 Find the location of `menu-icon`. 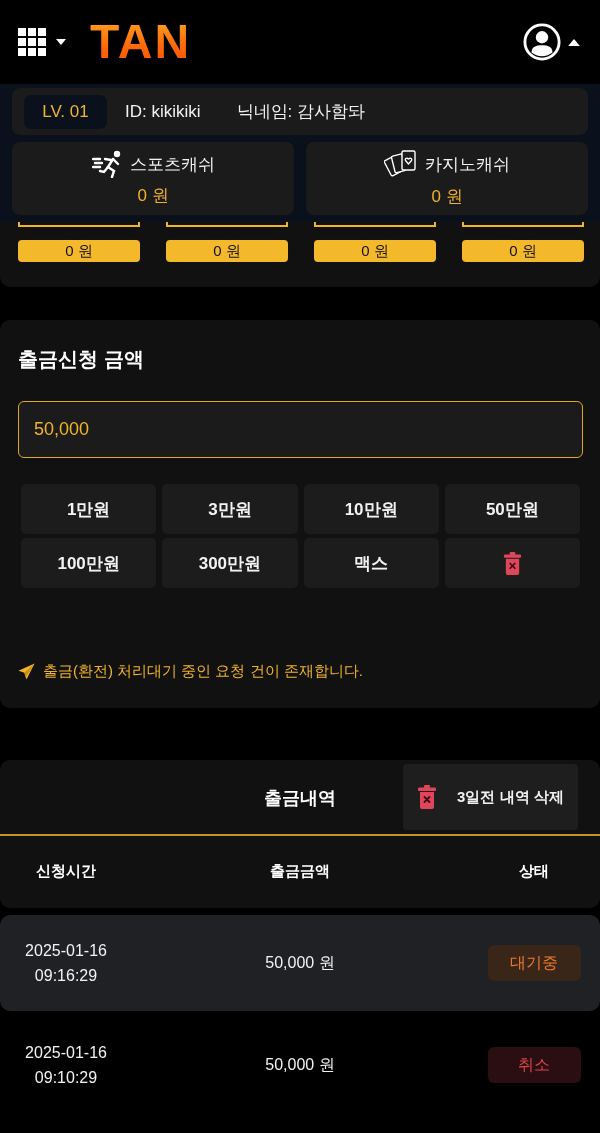

menu-icon is located at coordinates (32, 42).